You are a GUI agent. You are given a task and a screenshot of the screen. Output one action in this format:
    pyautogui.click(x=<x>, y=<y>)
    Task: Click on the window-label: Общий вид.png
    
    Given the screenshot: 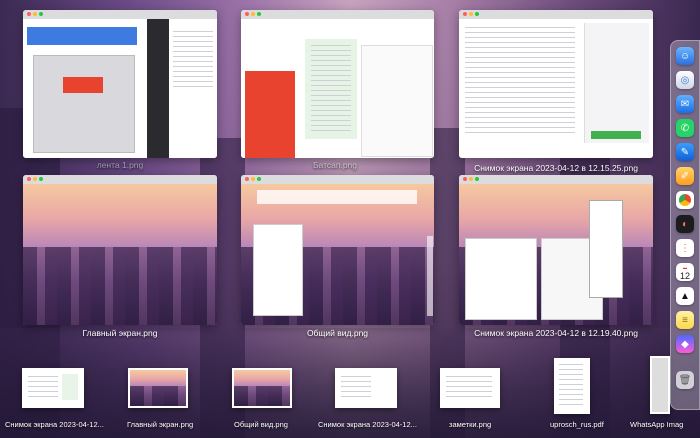 What is the action you would take?
    pyautogui.click(x=337, y=333)
    